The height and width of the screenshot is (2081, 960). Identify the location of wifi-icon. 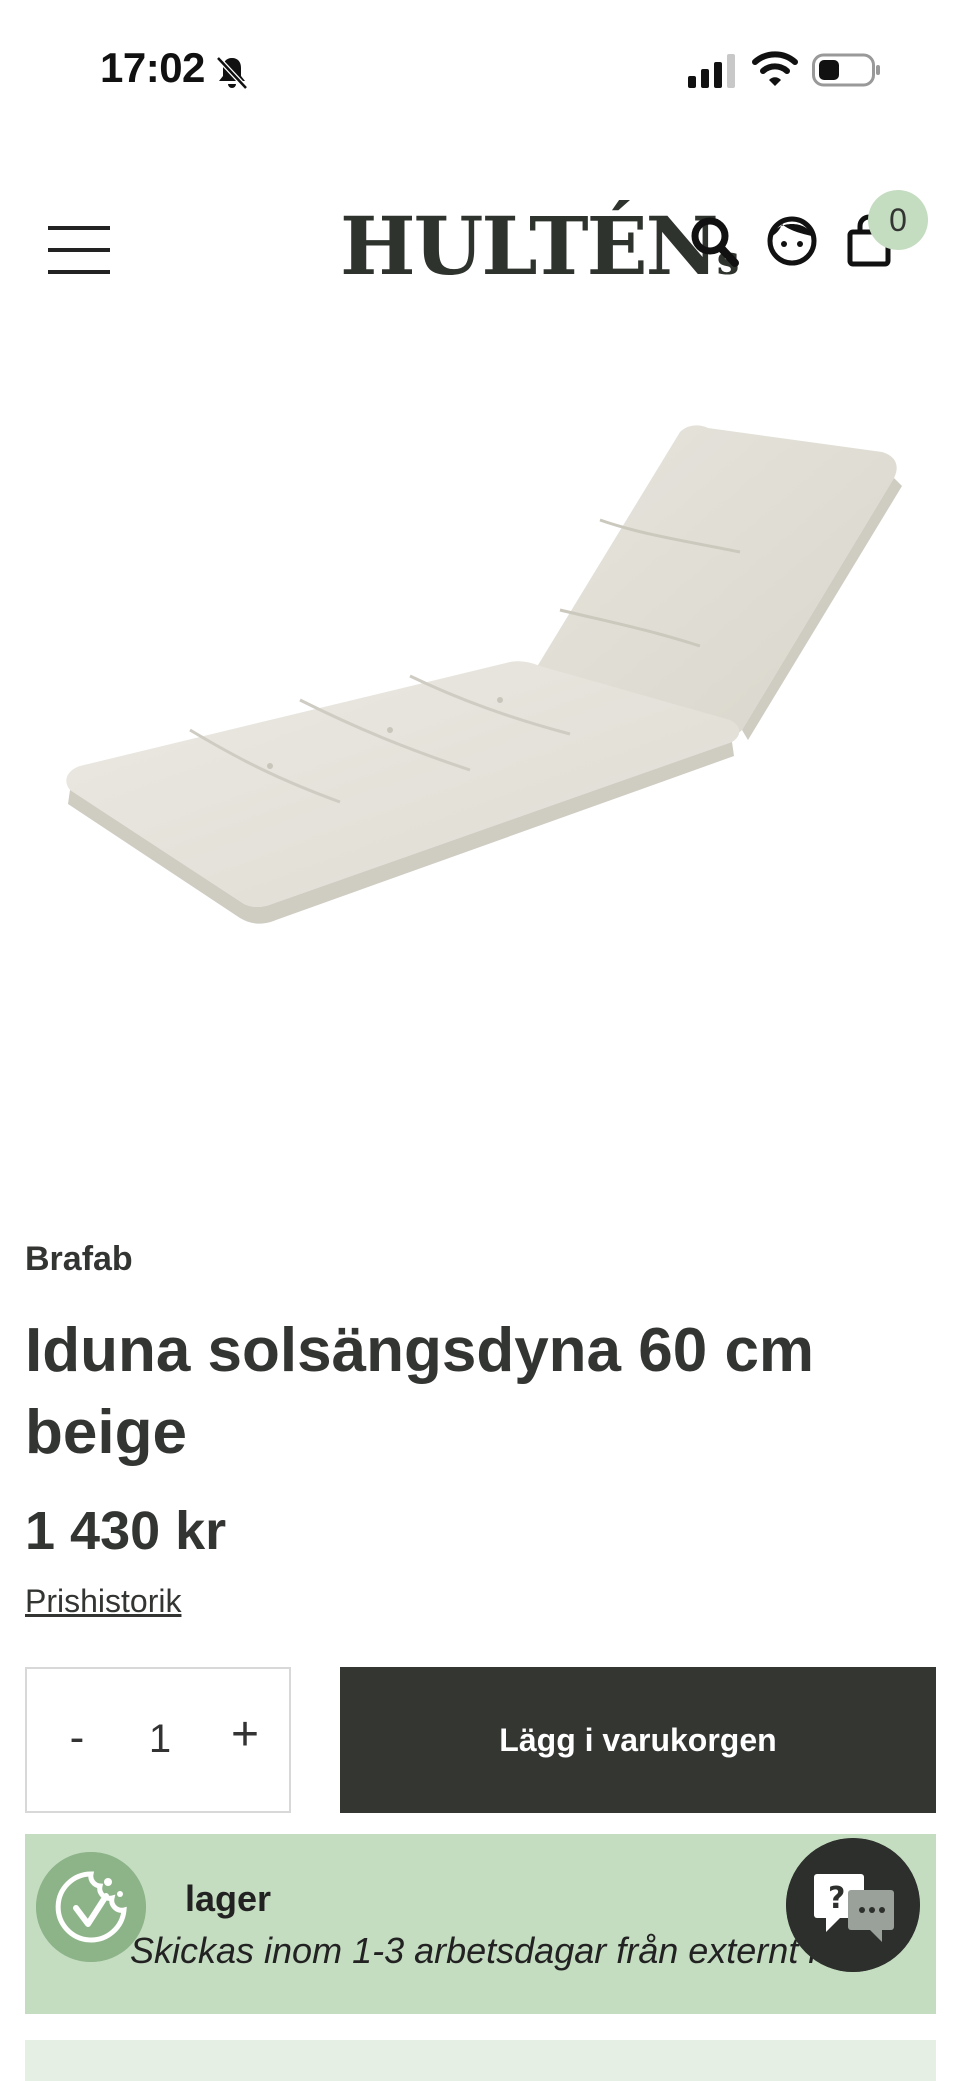
(775, 68).